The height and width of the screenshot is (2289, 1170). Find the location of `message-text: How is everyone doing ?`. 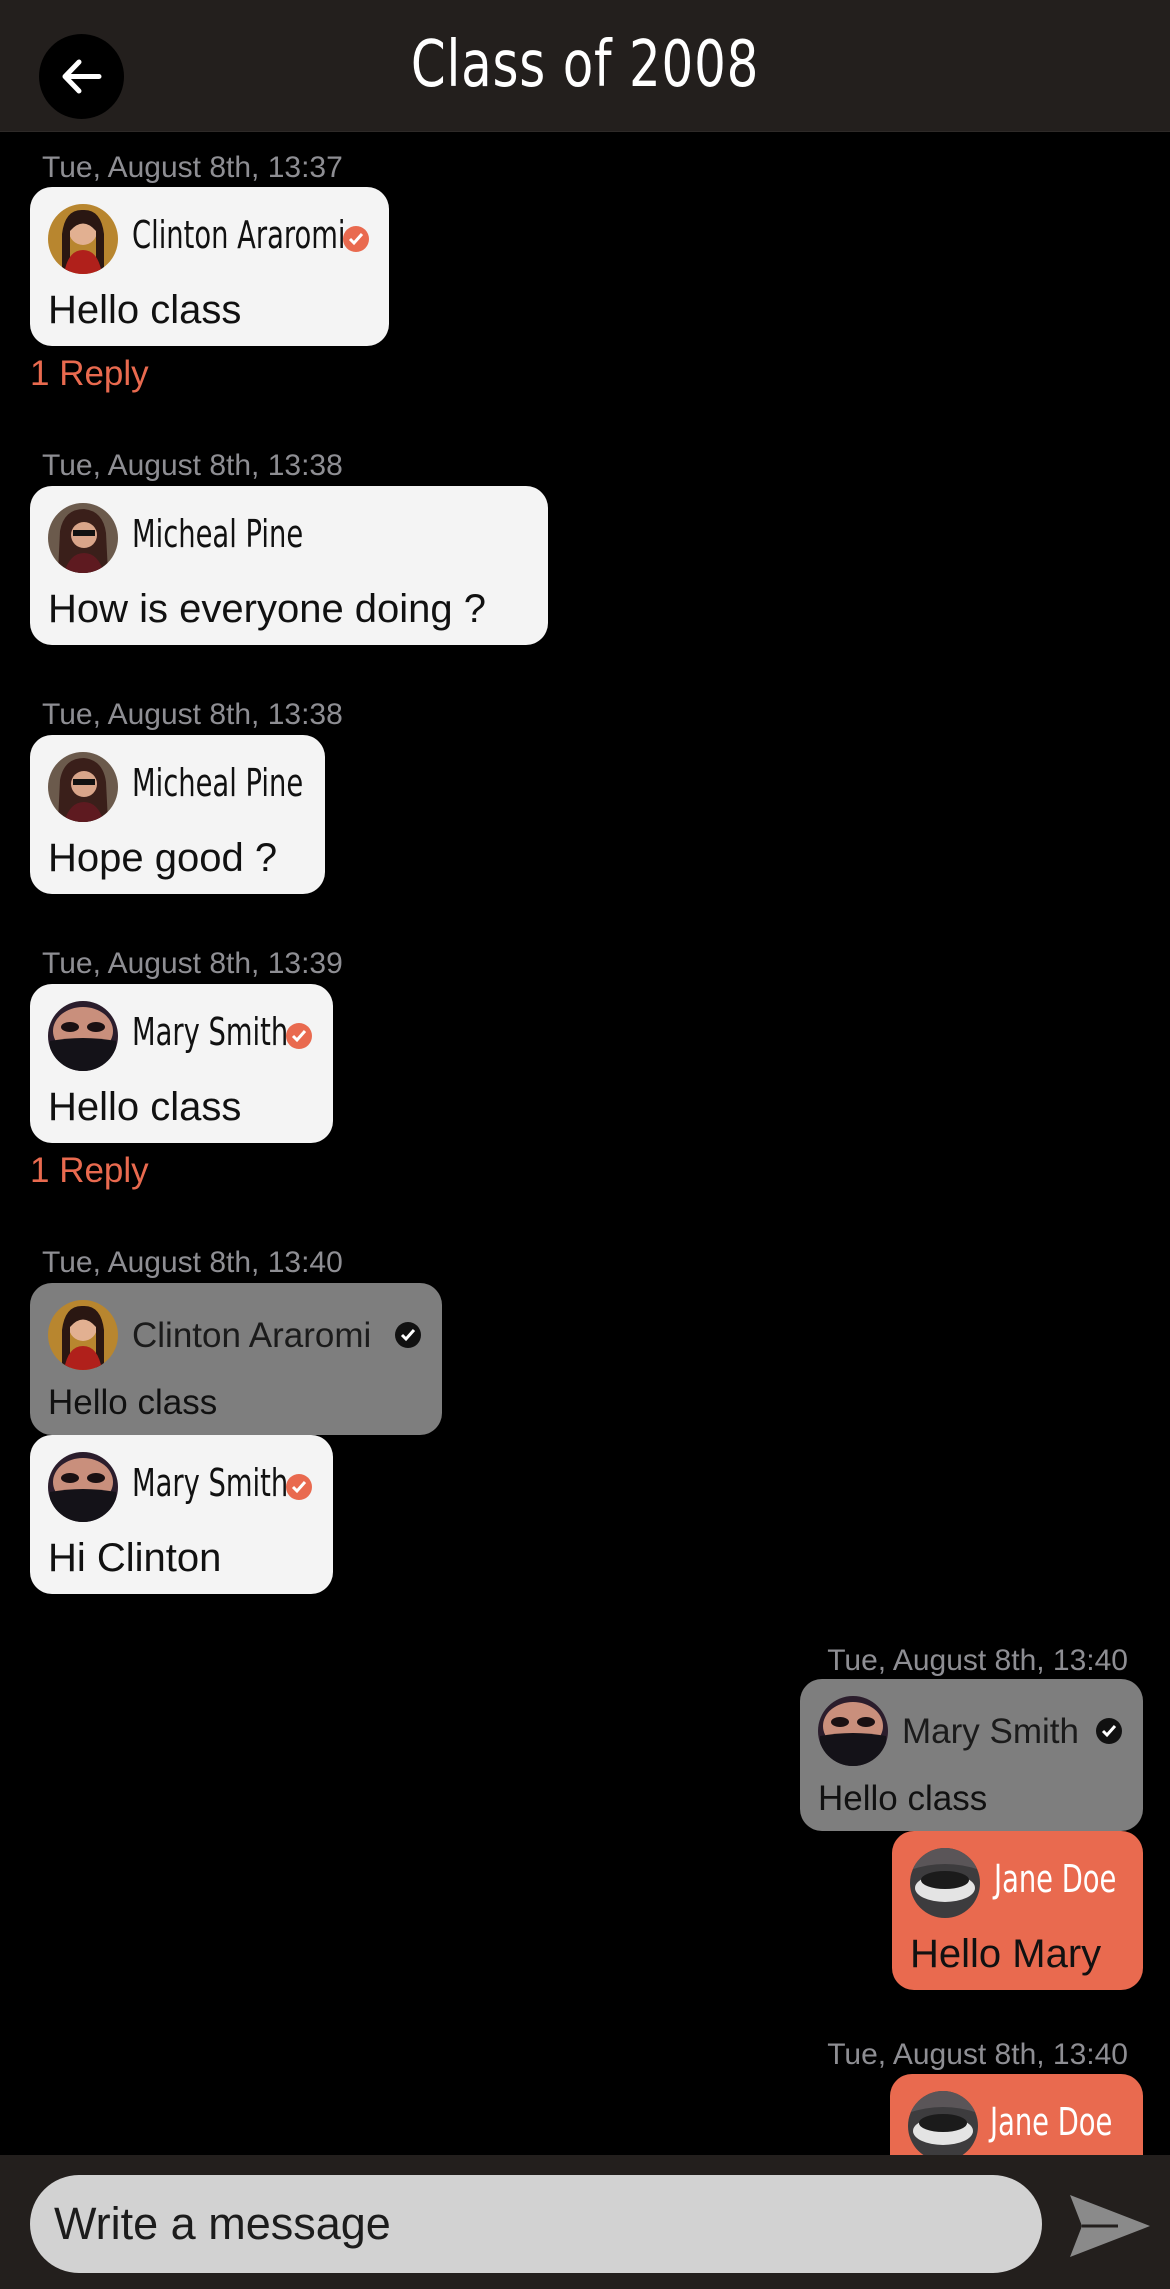

message-text: How is everyone doing ? is located at coordinates (267, 609).